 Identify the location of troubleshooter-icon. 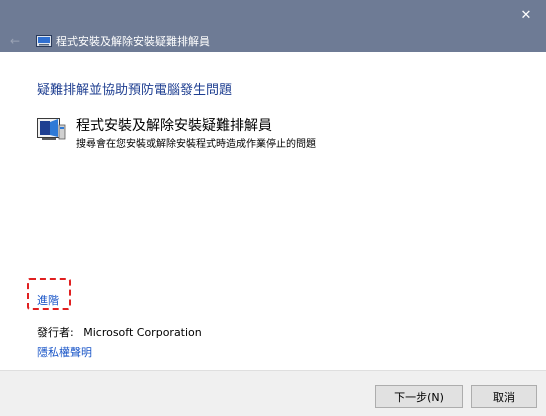
(44, 41).